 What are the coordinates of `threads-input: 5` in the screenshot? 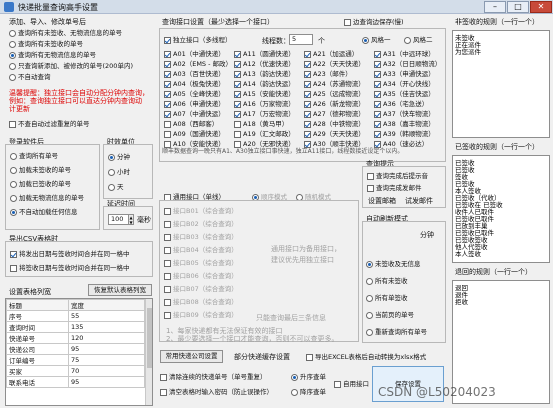 It's located at (301, 39).